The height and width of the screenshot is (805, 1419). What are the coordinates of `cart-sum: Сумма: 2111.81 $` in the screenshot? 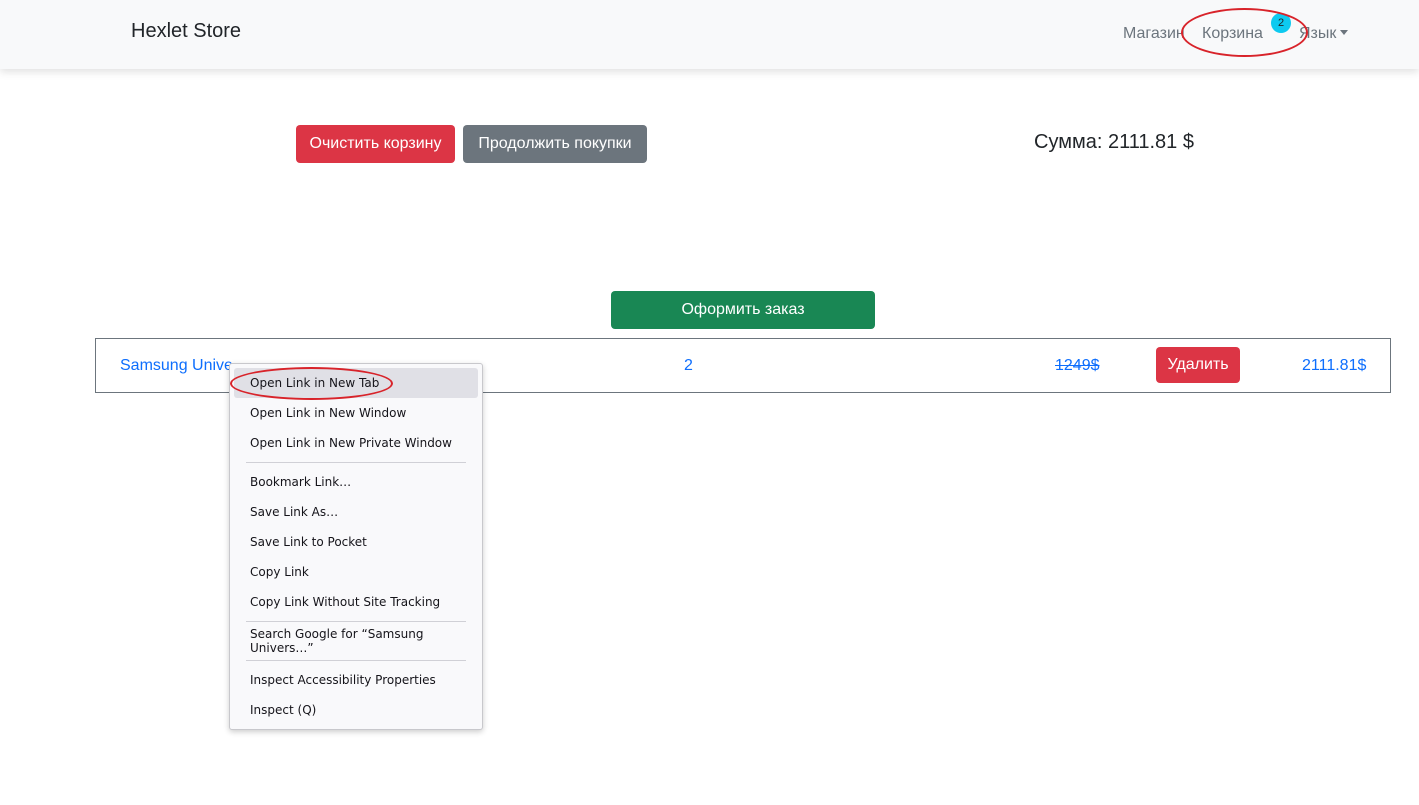 It's located at (1114, 142).